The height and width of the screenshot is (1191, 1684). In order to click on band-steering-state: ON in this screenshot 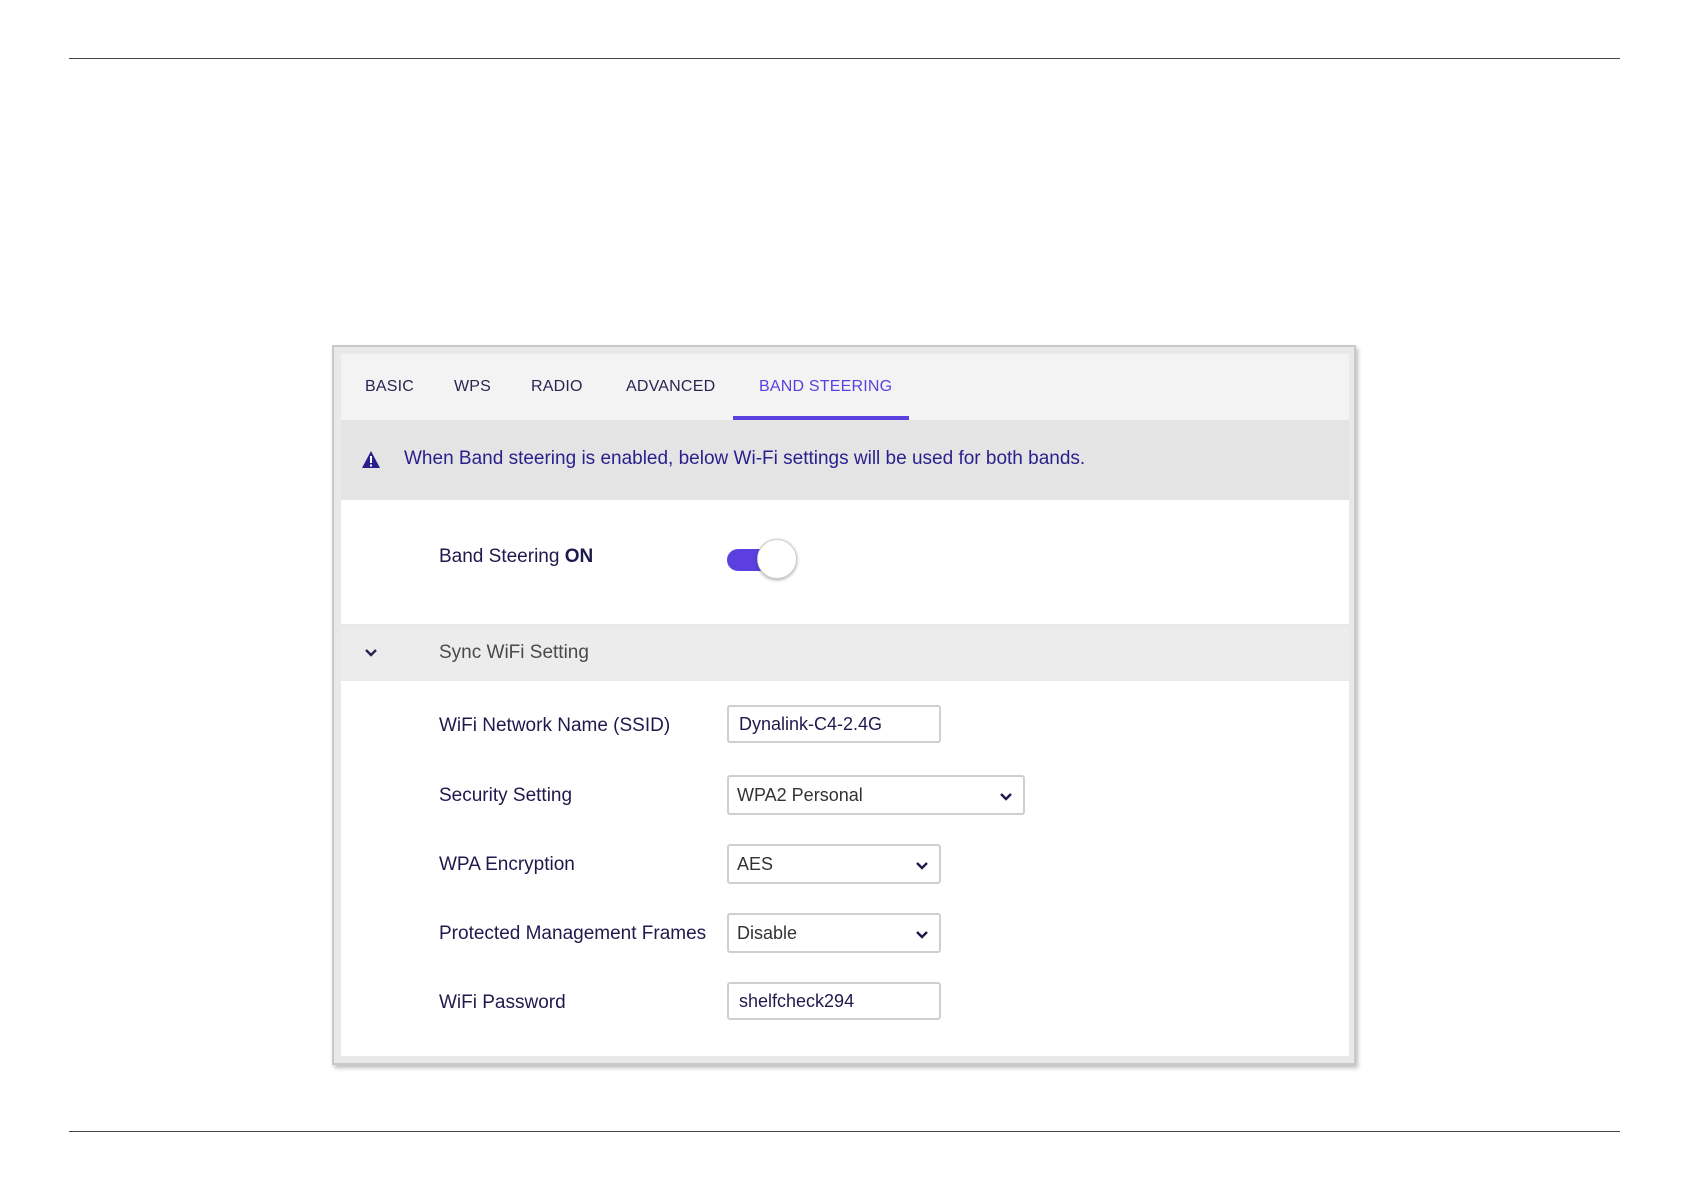, I will do `click(579, 556)`.